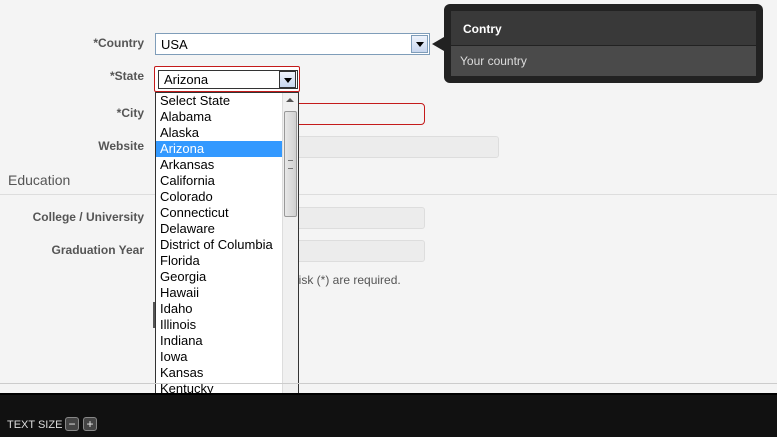  What do you see at coordinates (219, 197) in the screenshot?
I see `state-option: Colorado` at bounding box center [219, 197].